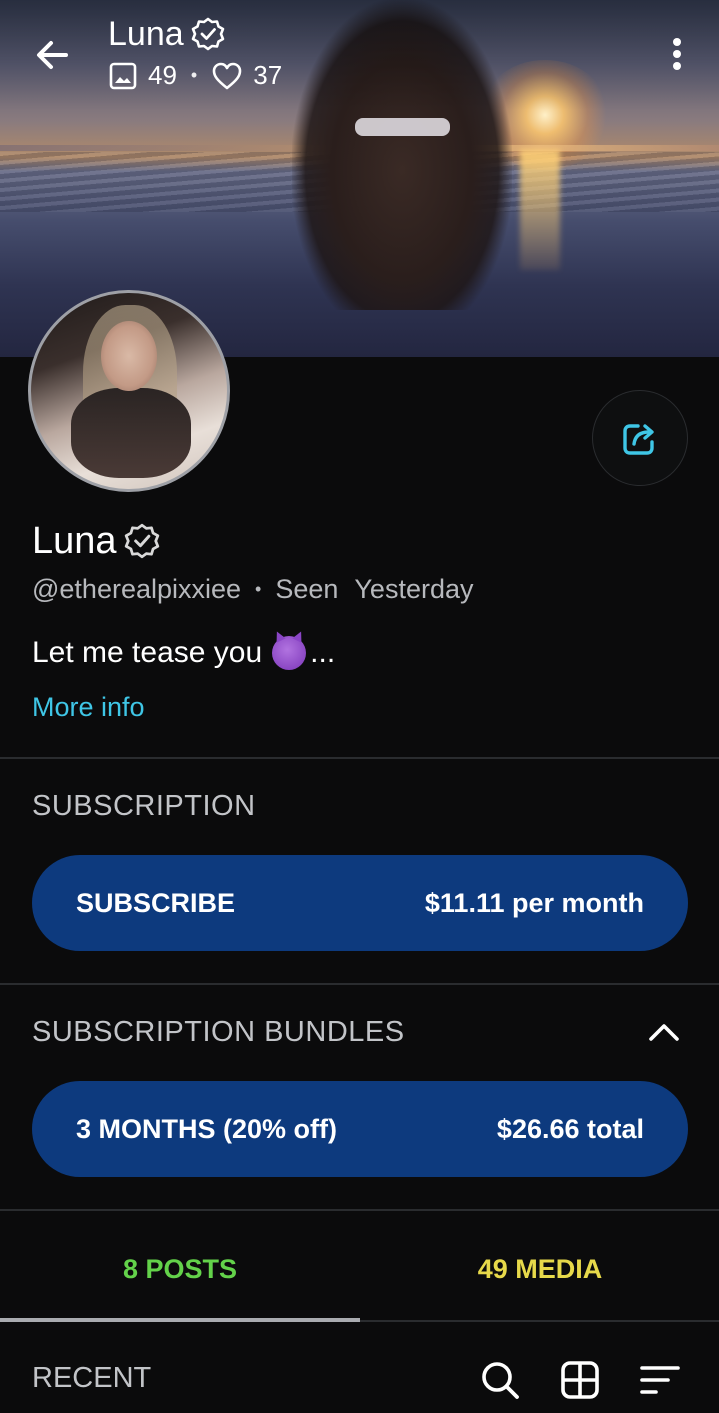 The height and width of the screenshot is (1413, 719). I want to click on subscribe-price: $11.11 per month, so click(534, 902).